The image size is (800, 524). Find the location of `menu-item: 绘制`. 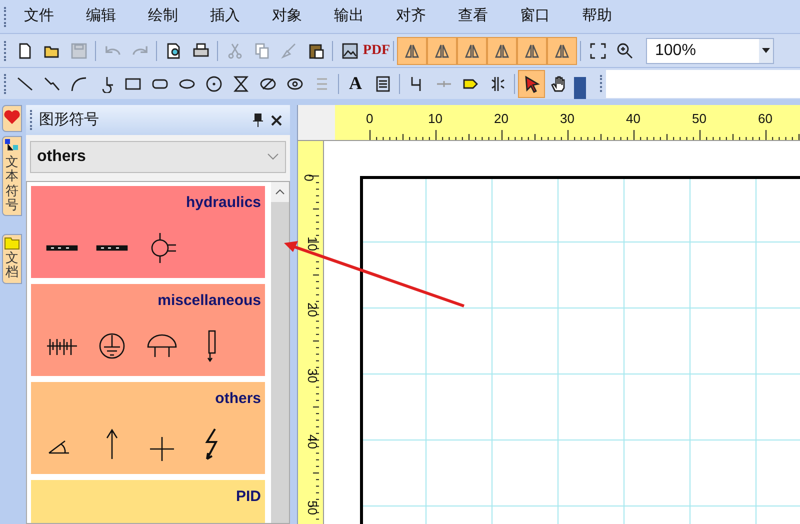

menu-item: 绘制 is located at coordinates (163, 16).